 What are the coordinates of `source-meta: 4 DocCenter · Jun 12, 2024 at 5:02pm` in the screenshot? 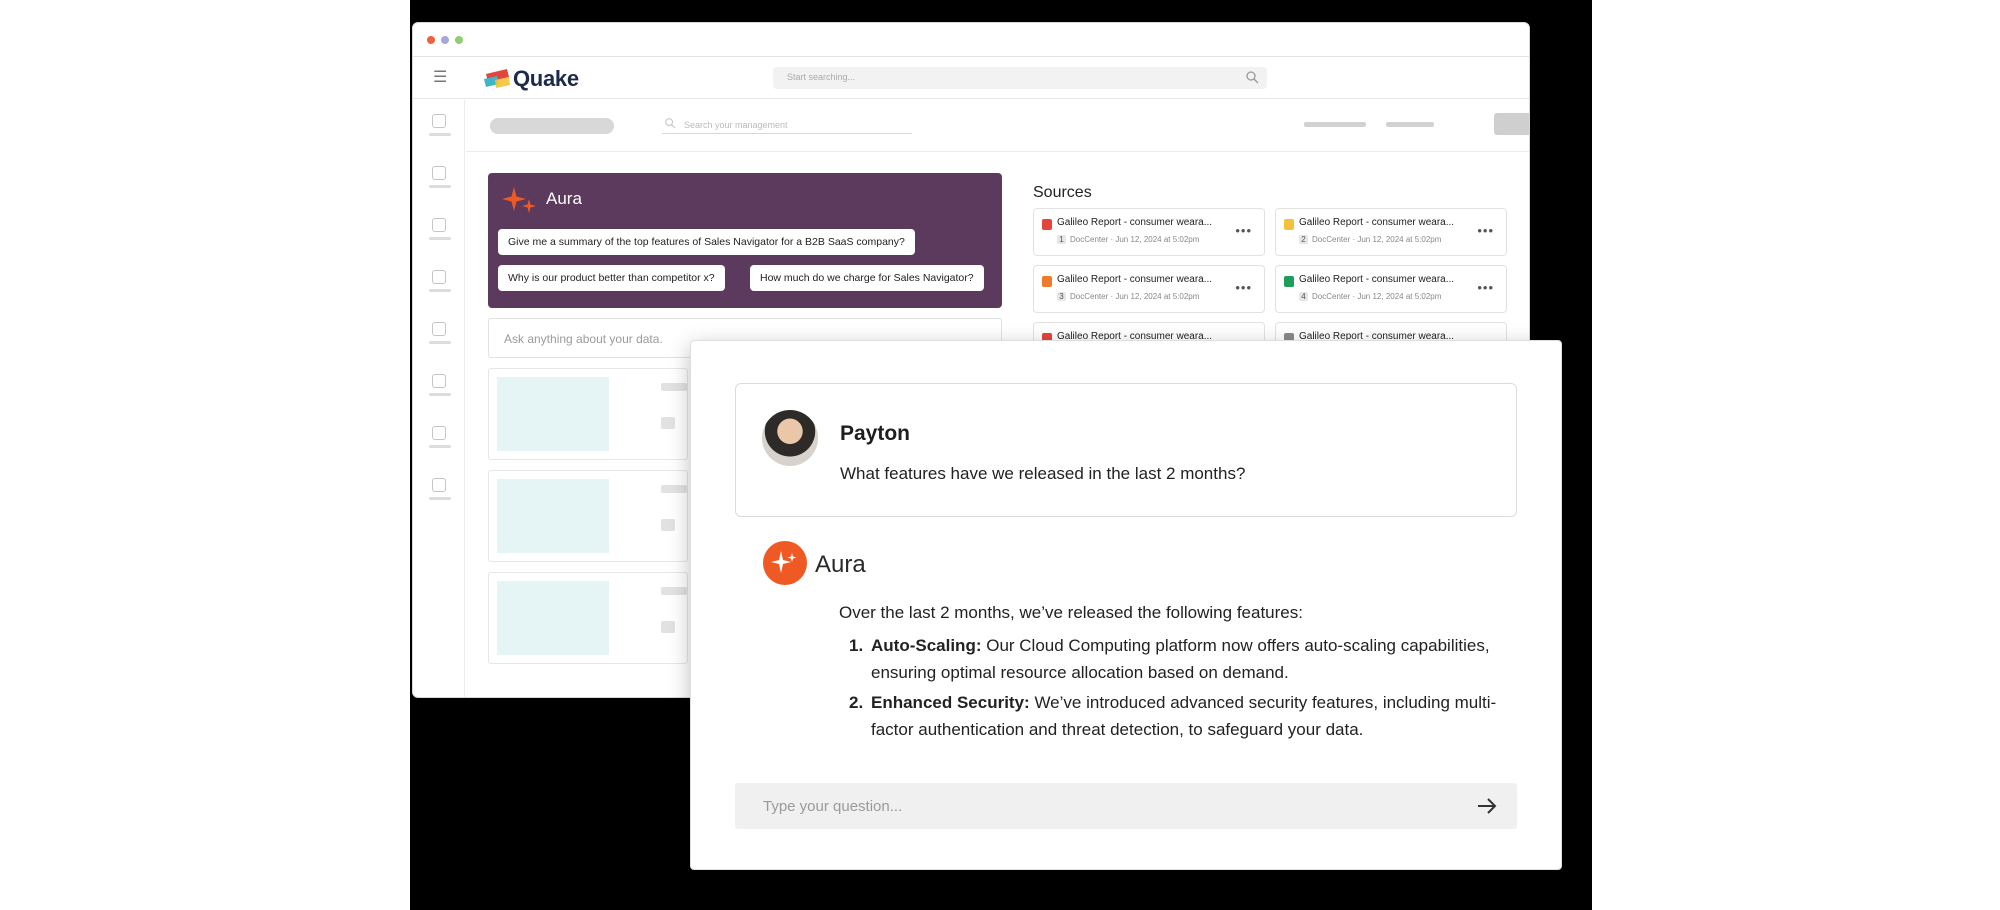 It's located at (1370, 296).